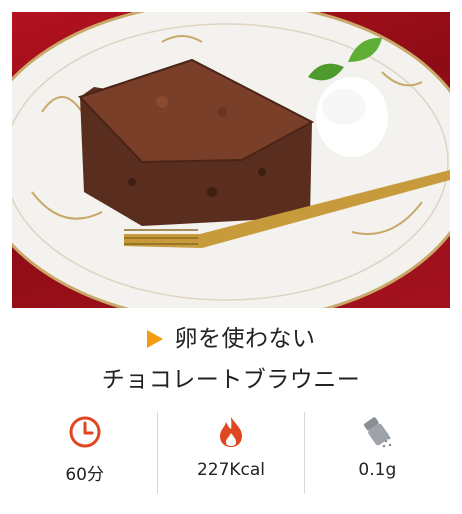 Image resolution: width=462 pixels, height=514 pixels. I want to click on recipe-title-line1: 卵を使わない, so click(231, 339).